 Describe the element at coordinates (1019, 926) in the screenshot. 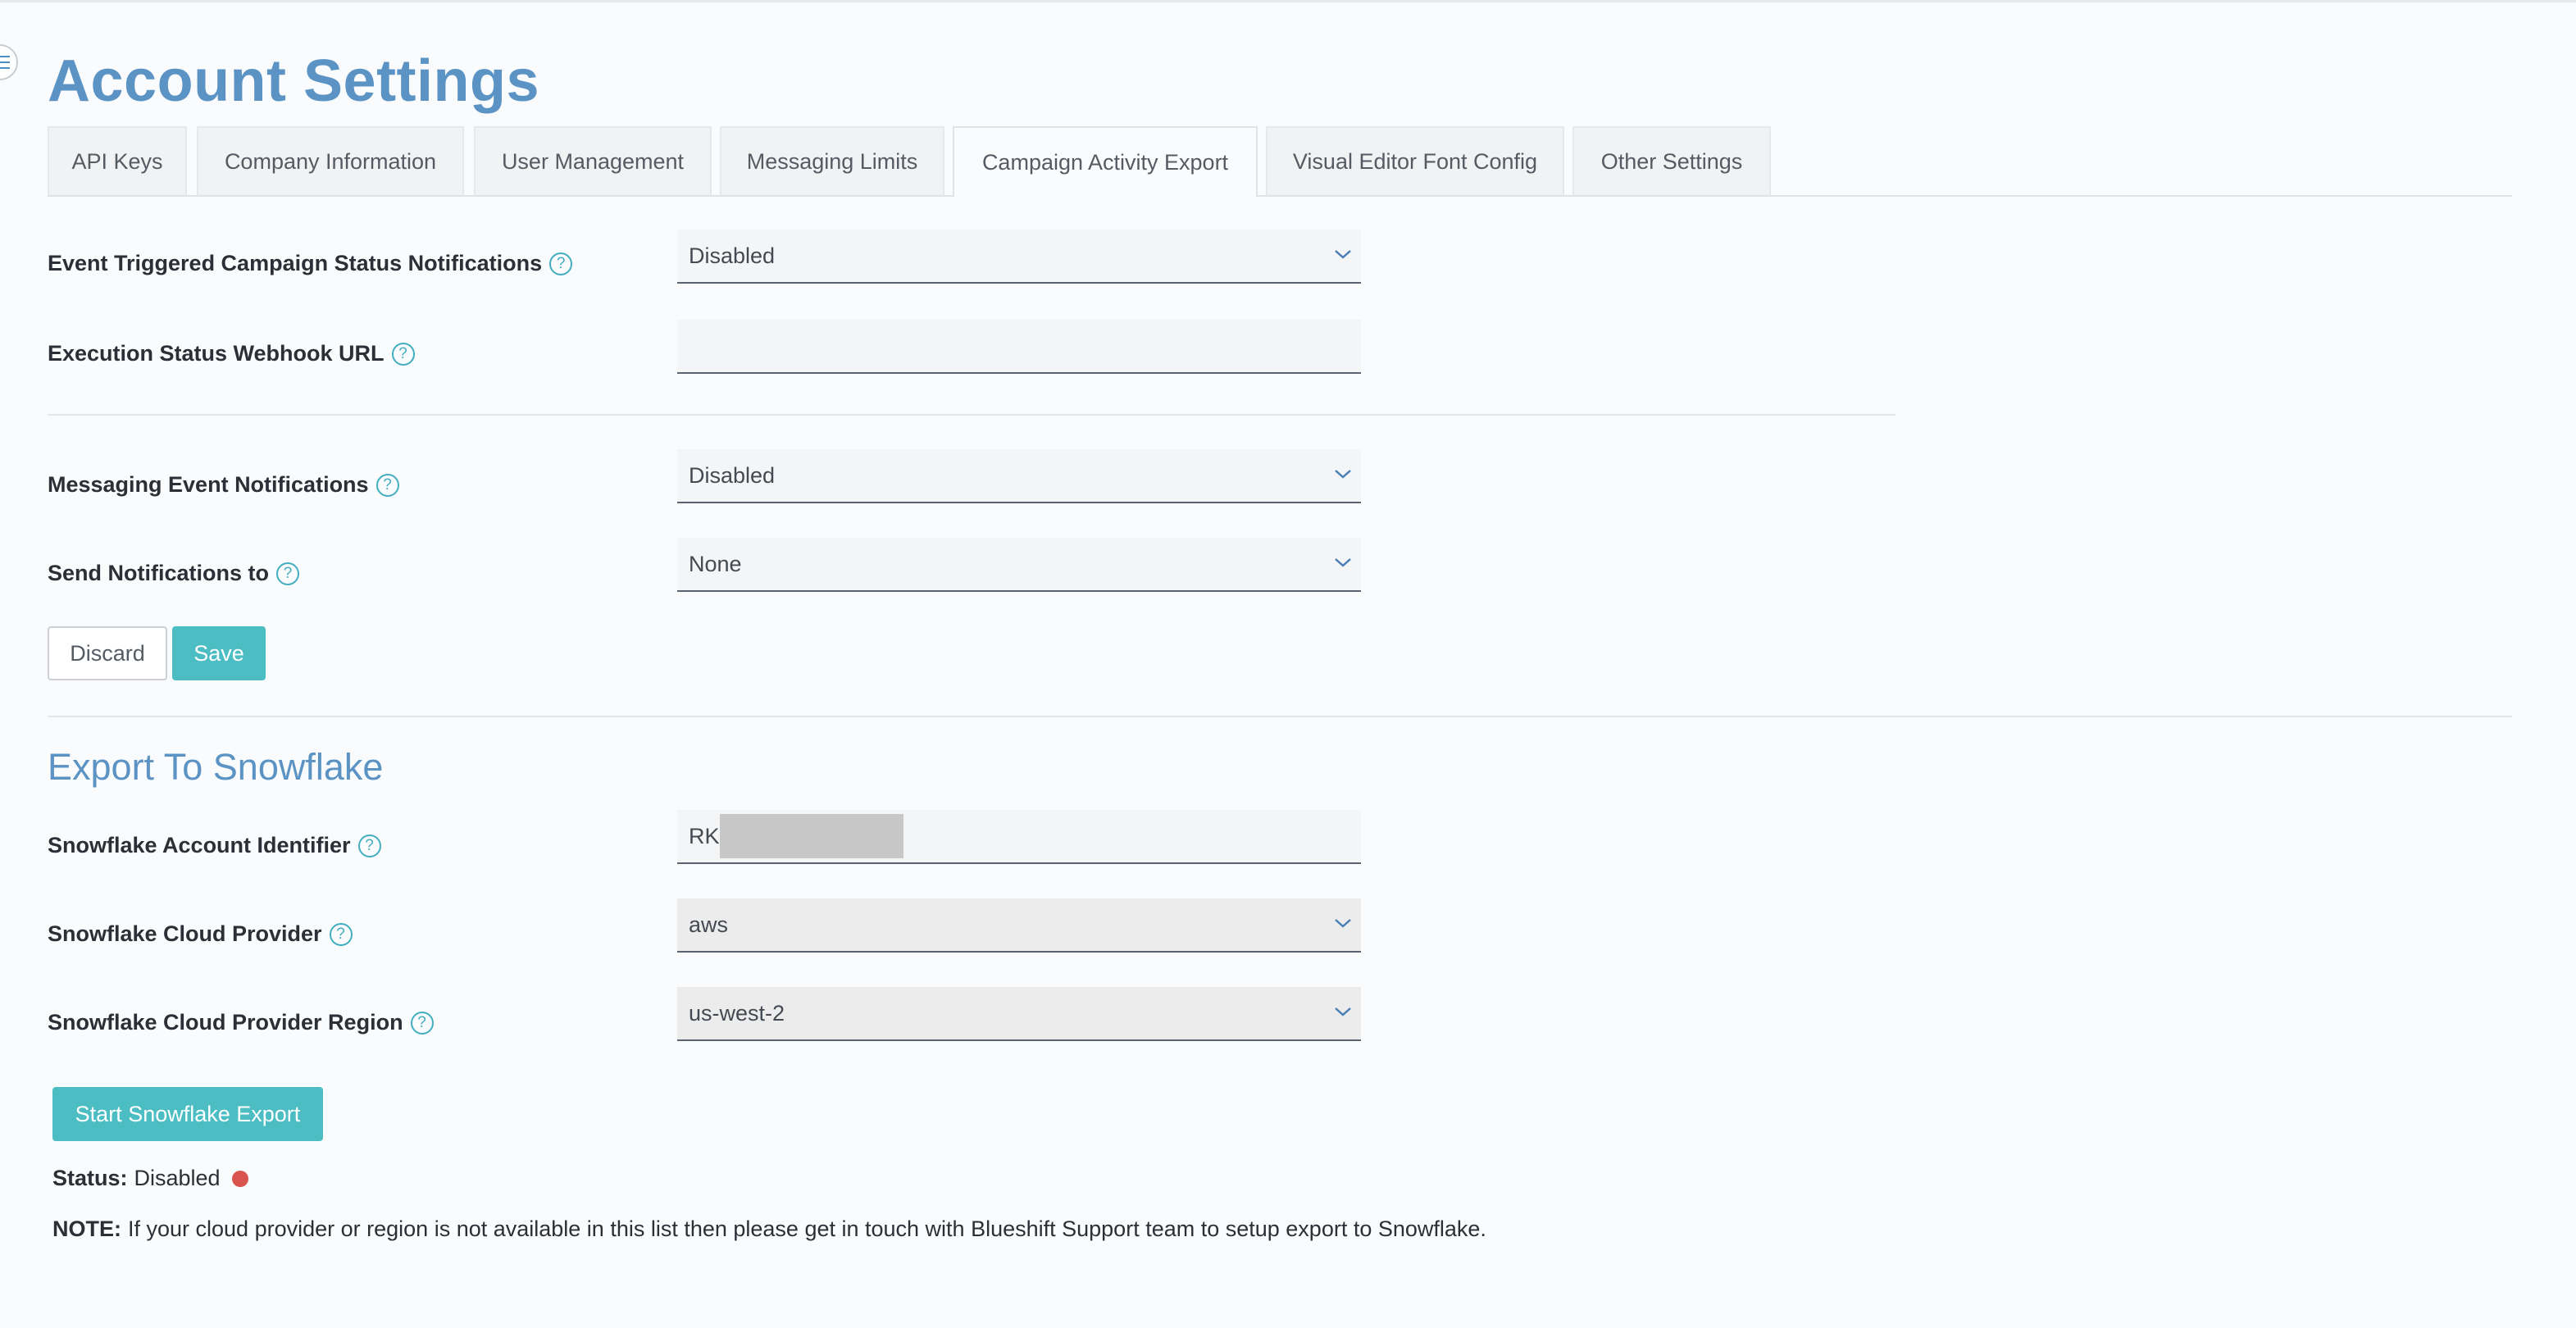

I see `snowflake-cloud-provider-select: aws` at that location.